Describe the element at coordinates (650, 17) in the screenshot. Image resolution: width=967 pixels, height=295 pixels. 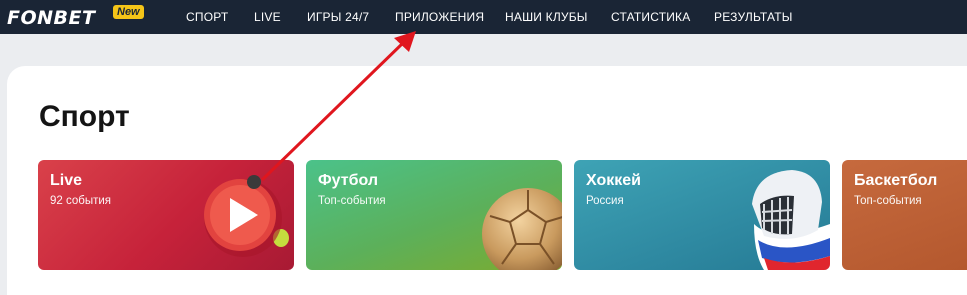
I see `nav-item-statistics: СТАТИСТИКА` at that location.